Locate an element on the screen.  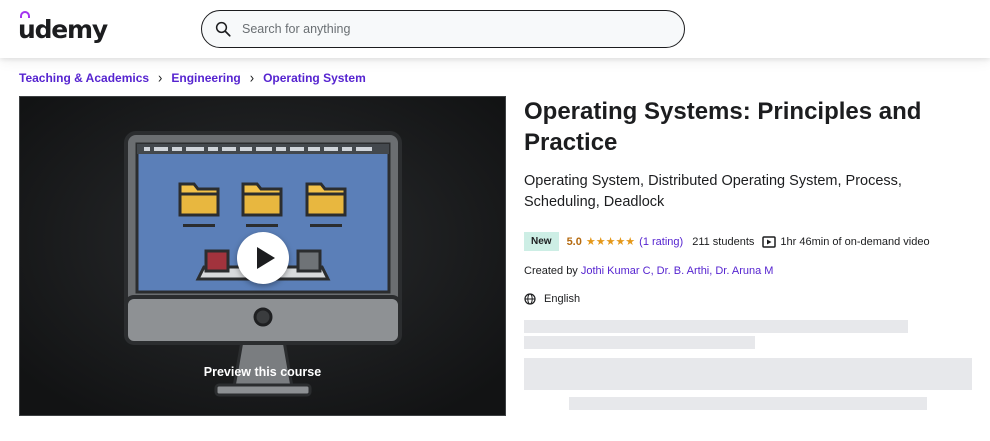
play-button is located at coordinates (263, 258).